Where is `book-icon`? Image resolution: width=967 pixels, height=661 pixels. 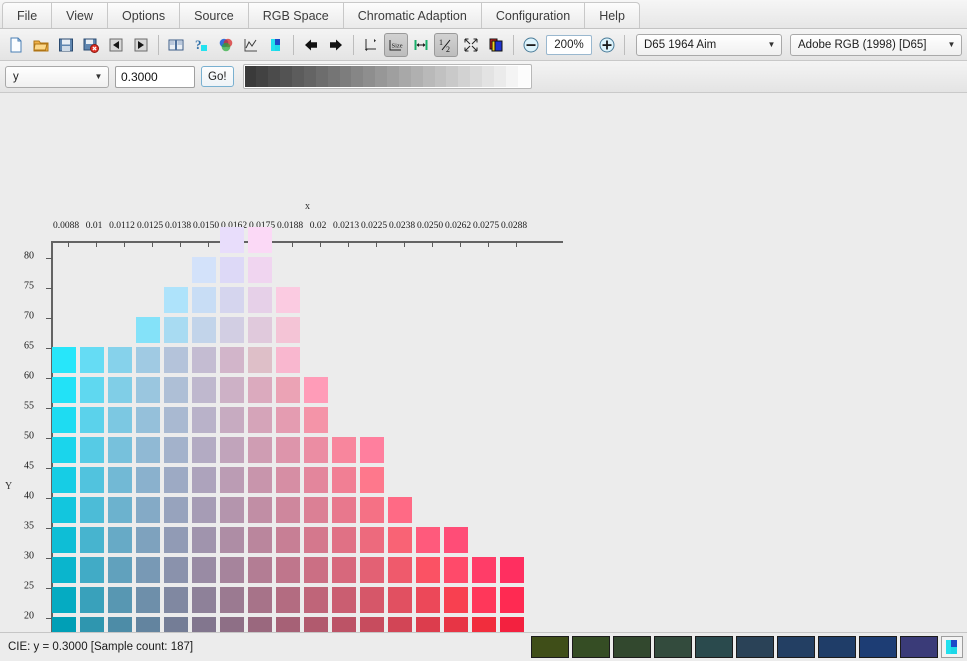 book-icon is located at coordinates (176, 45).